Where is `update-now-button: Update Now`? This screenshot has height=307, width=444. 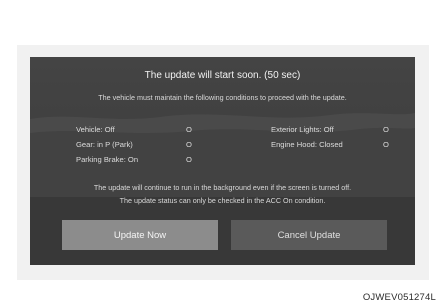
update-now-button: Update Now is located at coordinates (140, 235).